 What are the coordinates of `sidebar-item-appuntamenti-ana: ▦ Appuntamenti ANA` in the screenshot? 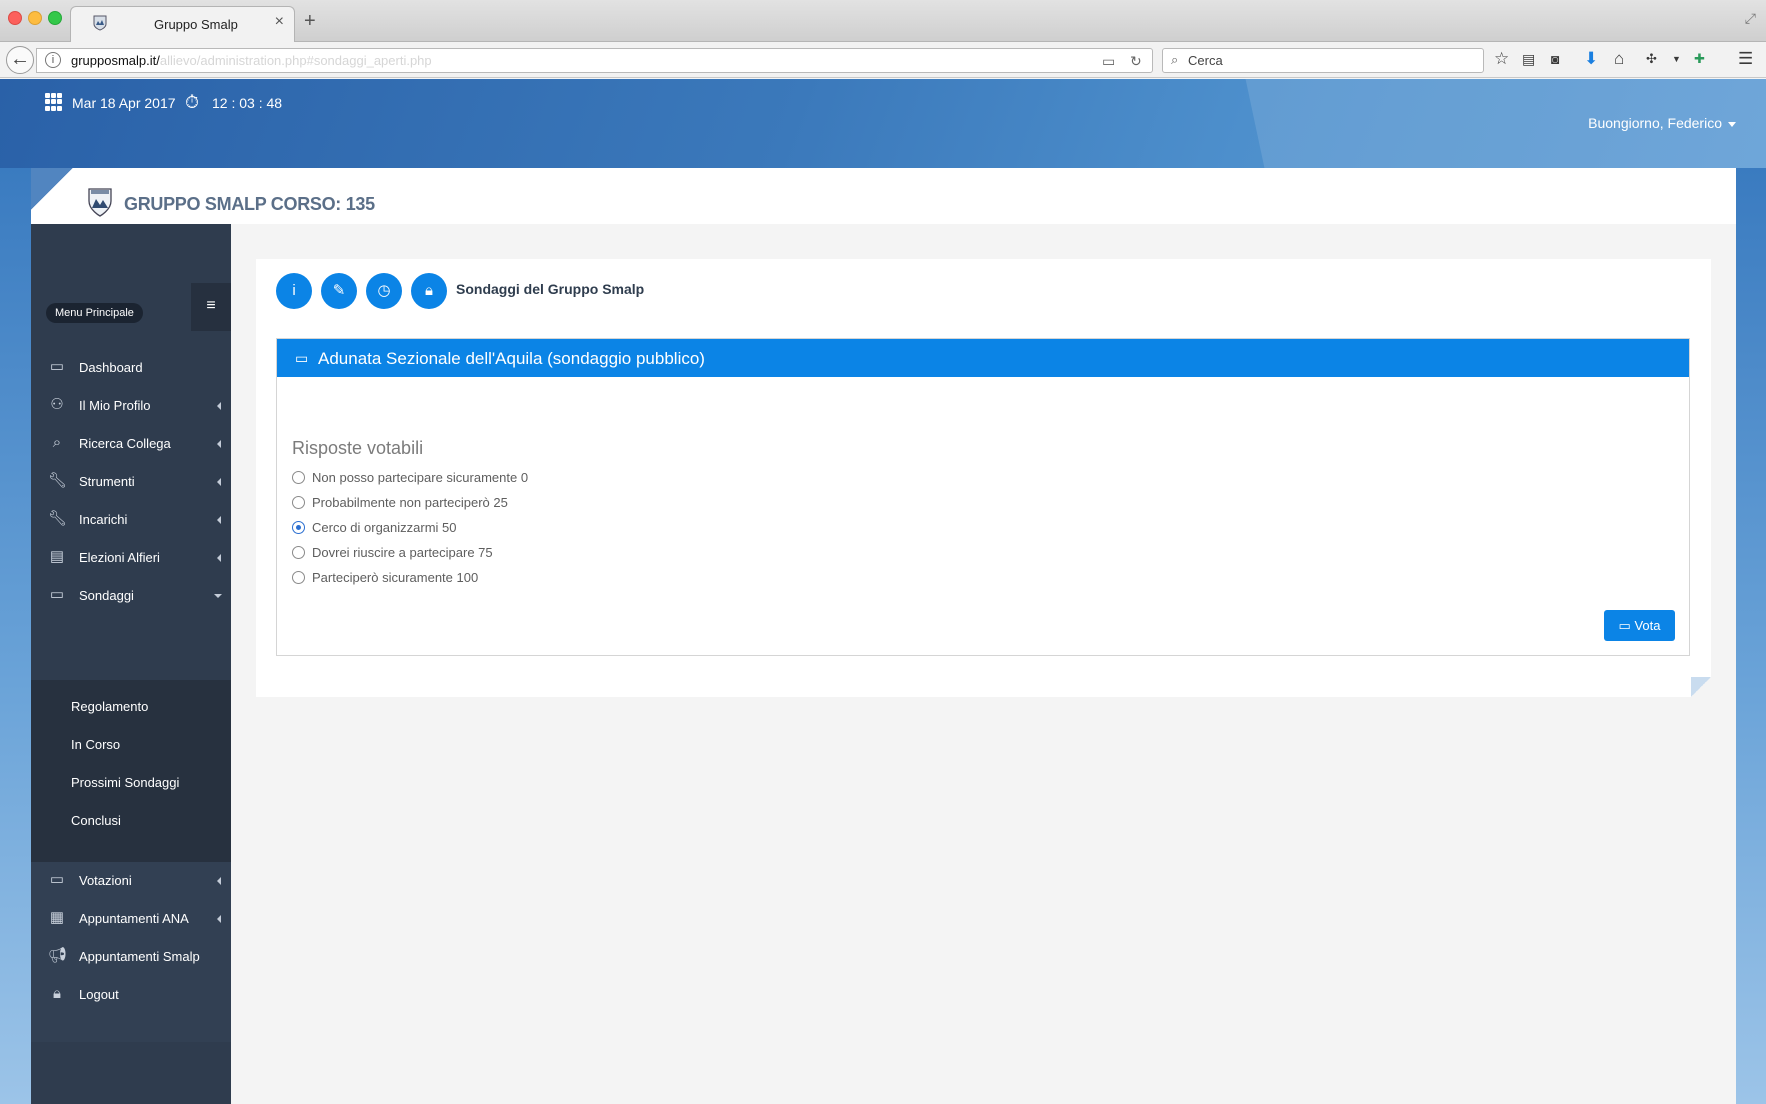 It's located at (131, 919).